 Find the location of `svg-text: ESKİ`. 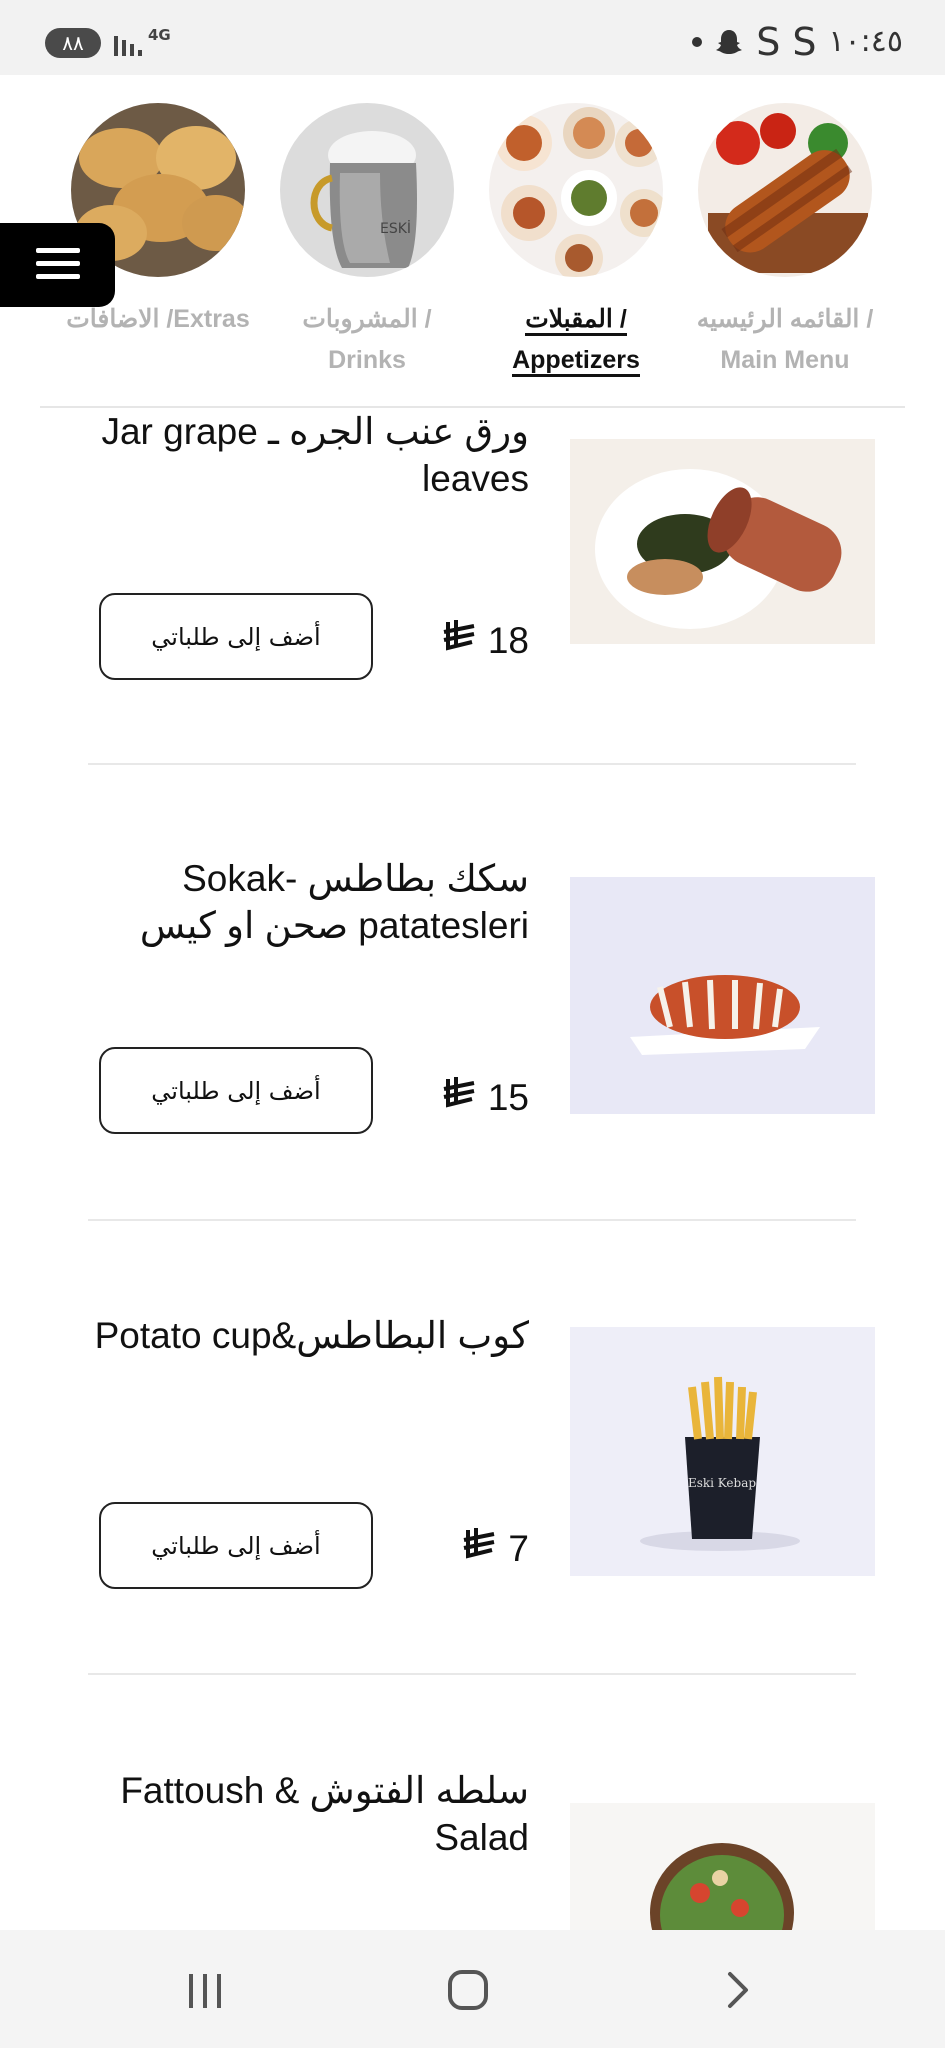

svg-text: ESKİ is located at coordinates (395, 228).